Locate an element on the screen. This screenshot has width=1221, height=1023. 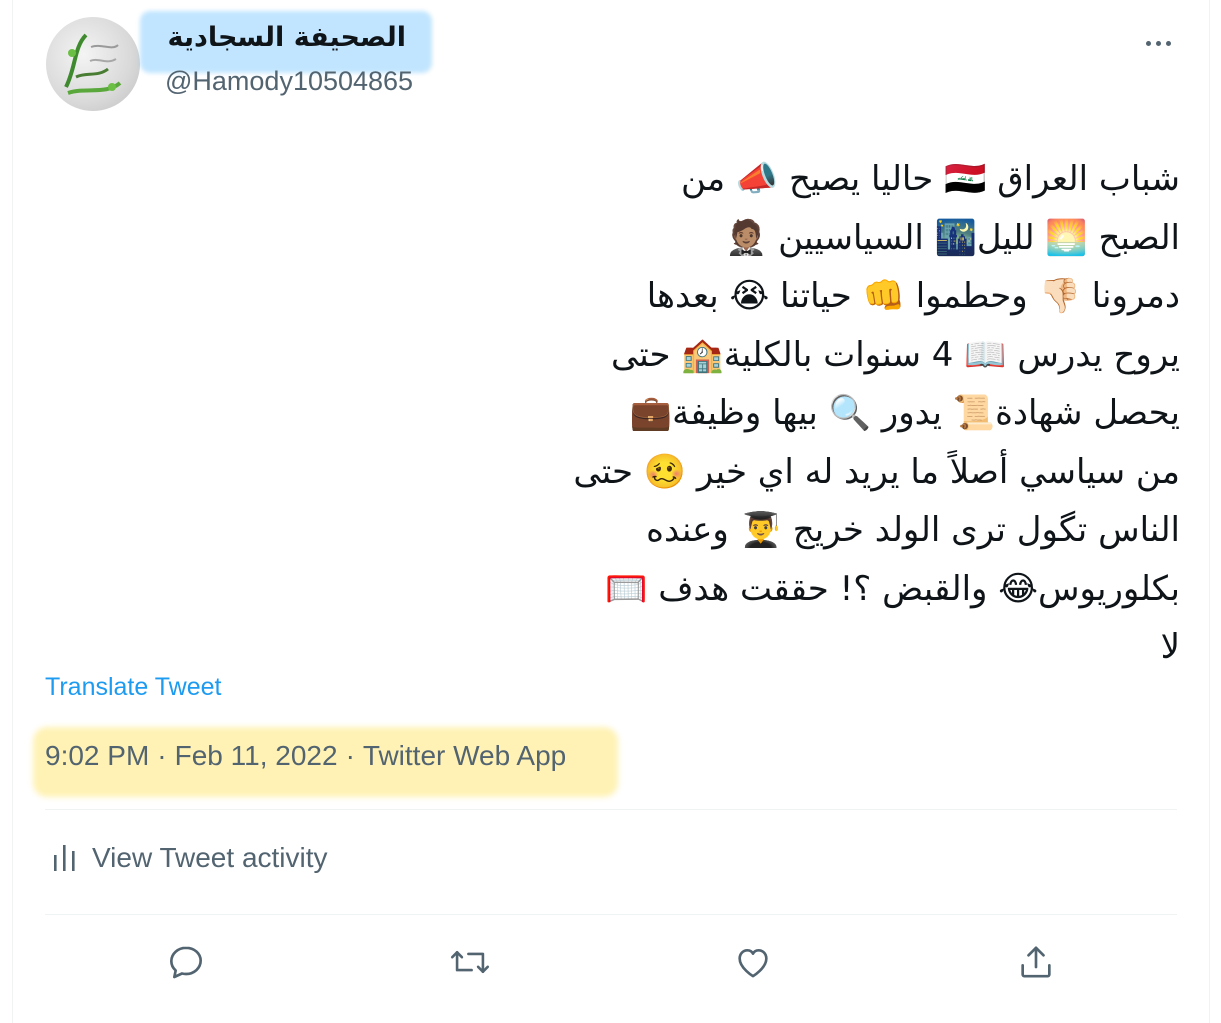
tweet-date: Feb 11, 2022 is located at coordinates (256, 755).